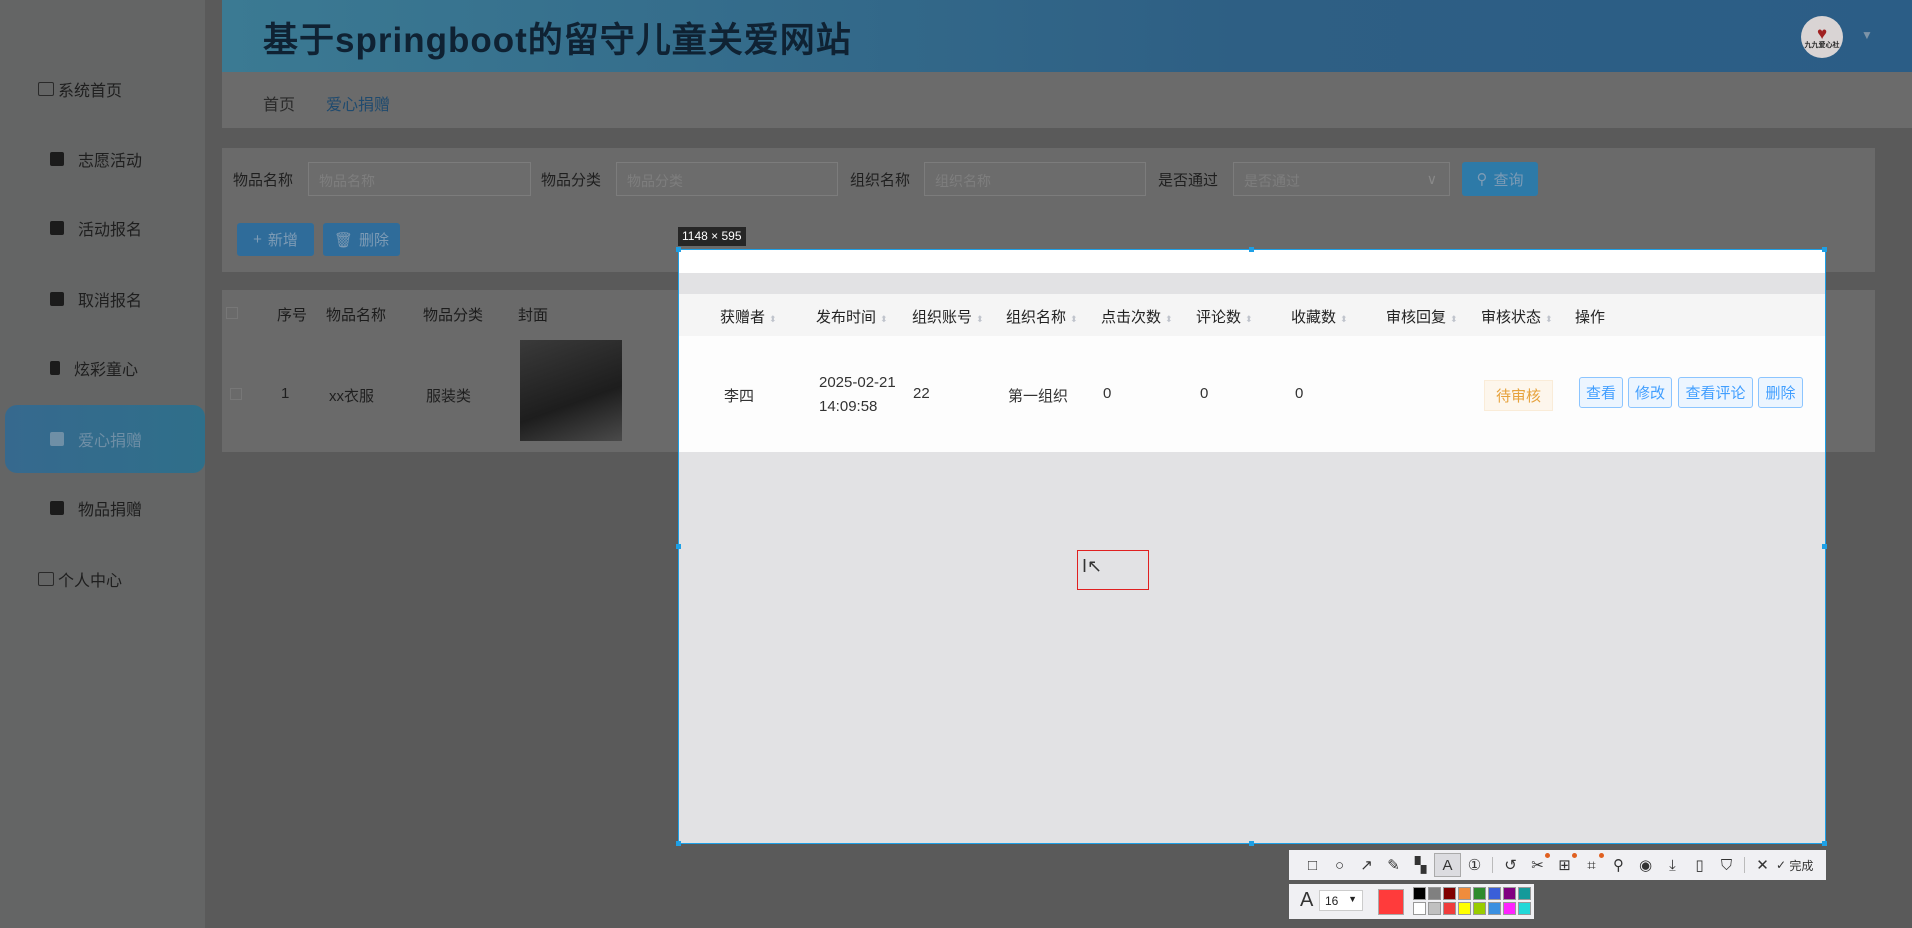  What do you see at coordinates (1312, 865) in the screenshot?
I see `rectangle-tool-icon: □` at bounding box center [1312, 865].